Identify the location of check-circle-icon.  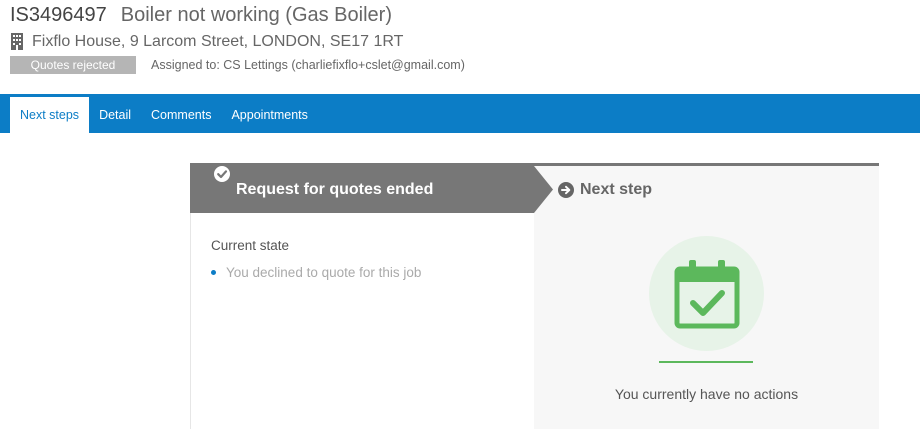
(222, 182).